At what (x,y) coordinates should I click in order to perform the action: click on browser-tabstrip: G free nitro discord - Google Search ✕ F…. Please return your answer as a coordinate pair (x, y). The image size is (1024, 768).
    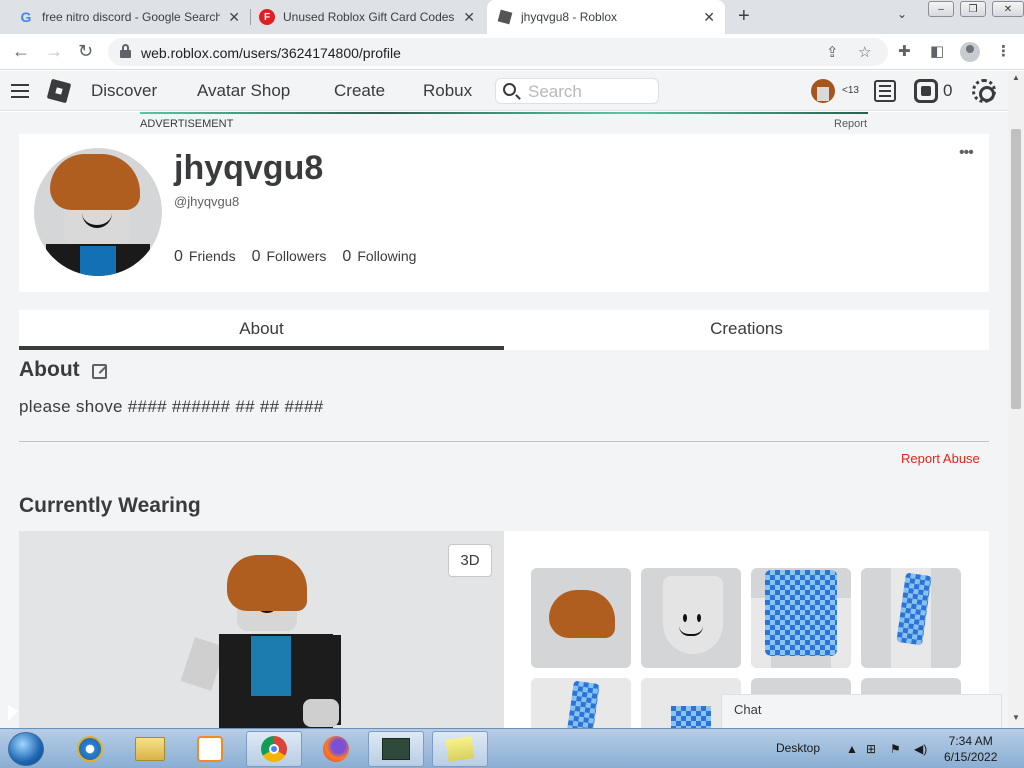
    Looking at the image, I should click on (512, 17).